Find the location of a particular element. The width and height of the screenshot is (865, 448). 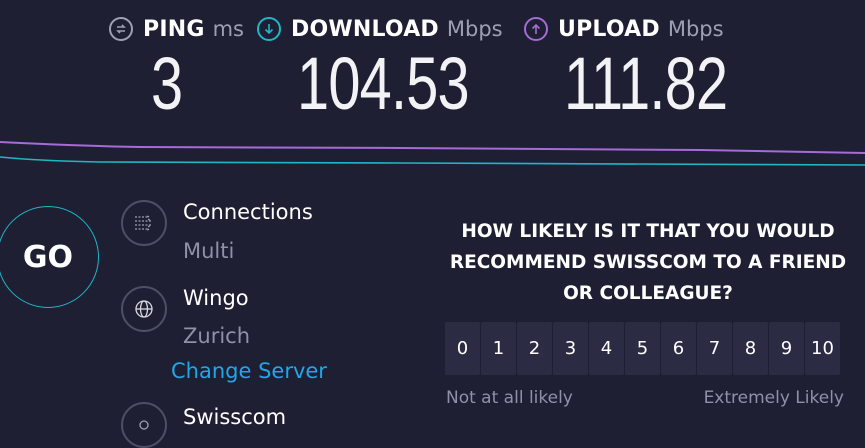

ping-label: PING is located at coordinates (174, 29).